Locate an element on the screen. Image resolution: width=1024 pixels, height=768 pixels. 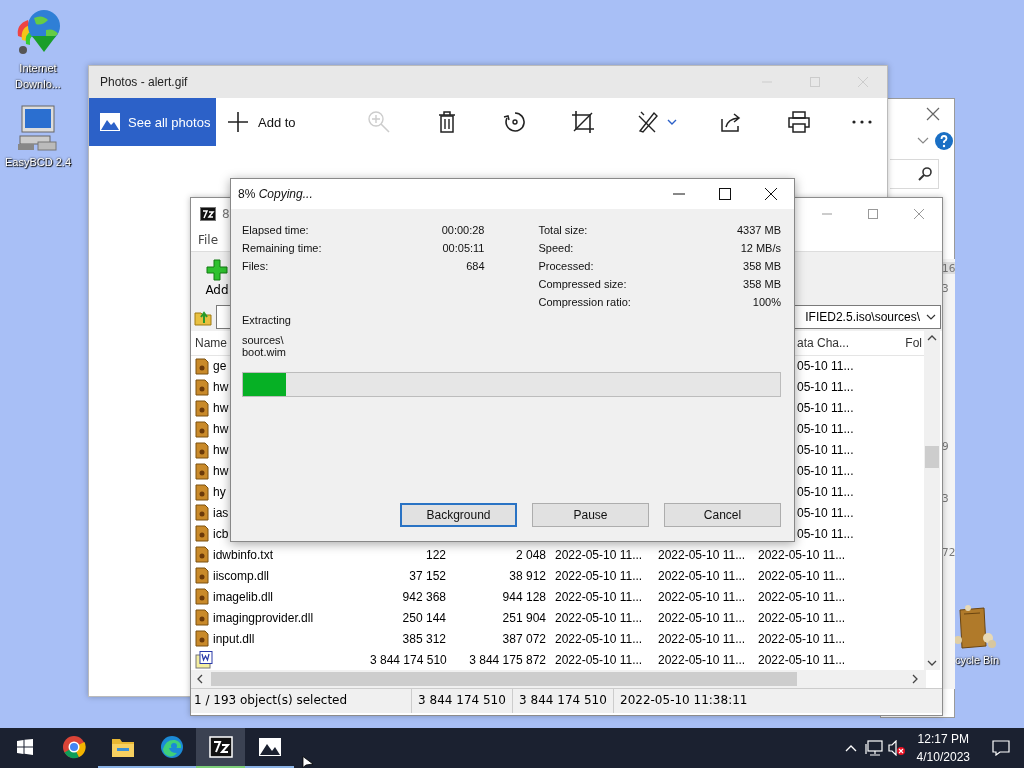
table-cell-text: 38 912 is located at coordinates (527, 575).